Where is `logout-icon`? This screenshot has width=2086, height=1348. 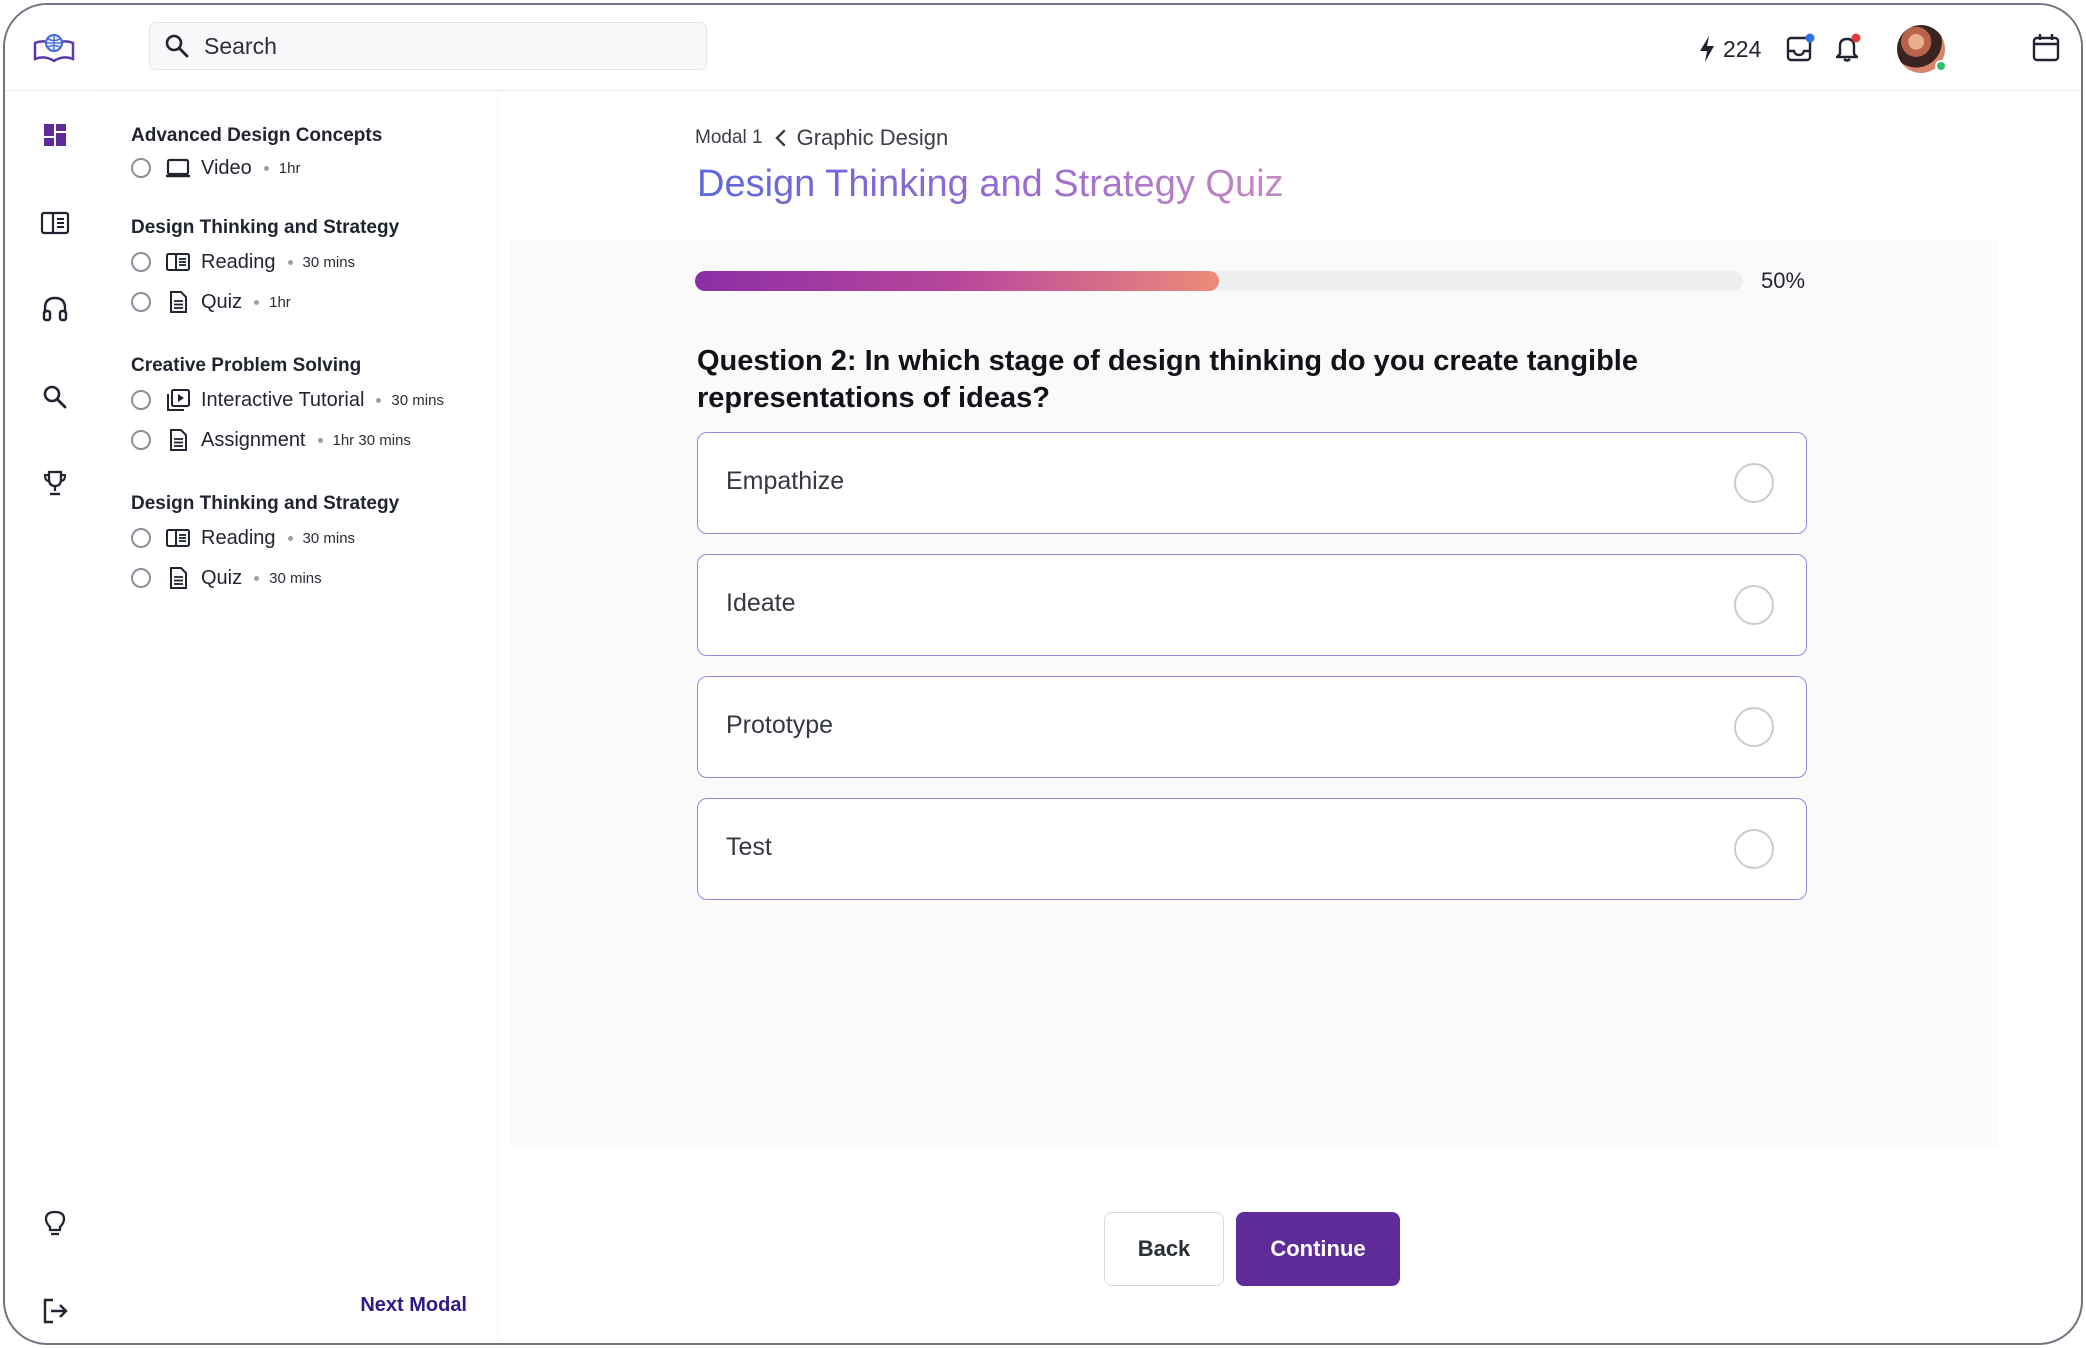
logout-icon is located at coordinates (55, 1311).